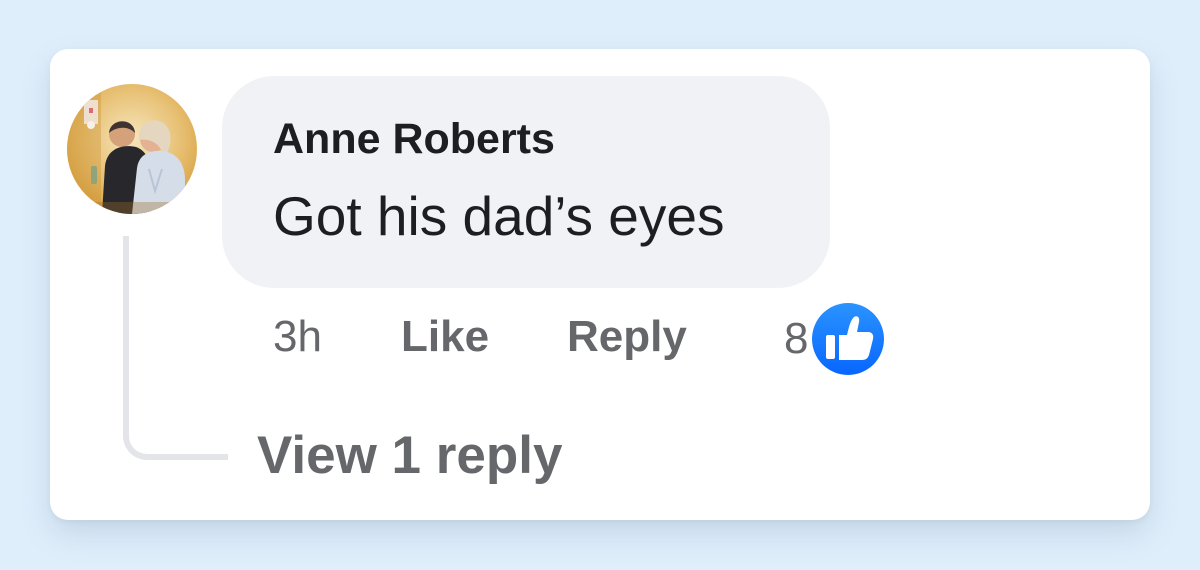 The height and width of the screenshot is (570, 1200). What do you see at coordinates (409, 455) in the screenshot?
I see `view-replies-link: View 1 reply` at bounding box center [409, 455].